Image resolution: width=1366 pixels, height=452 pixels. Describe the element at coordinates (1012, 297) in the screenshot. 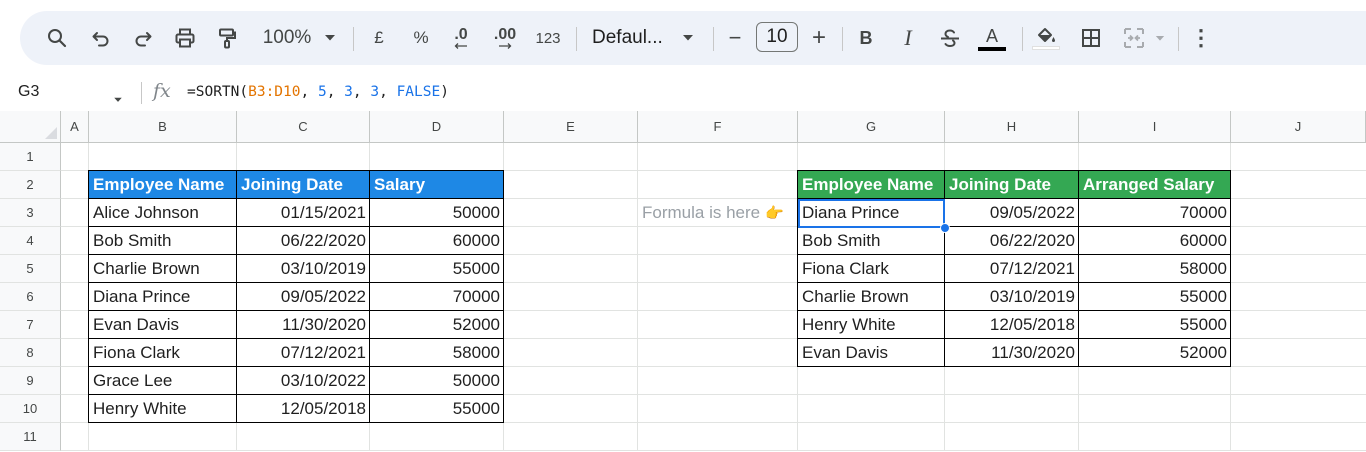

I see `result-table-cell: 03/10/2019` at that location.